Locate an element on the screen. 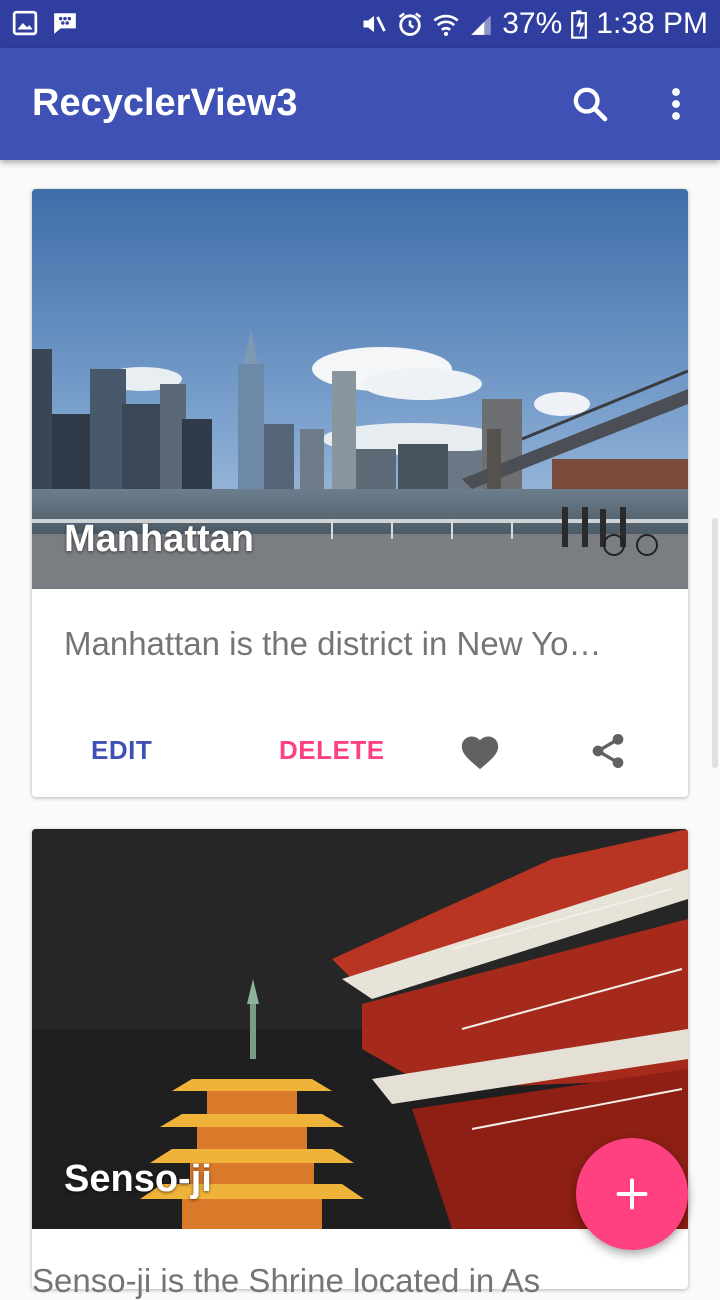 The width and height of the screenshot is (720, 1300). scrollbar is located at coordinates (715, 643).